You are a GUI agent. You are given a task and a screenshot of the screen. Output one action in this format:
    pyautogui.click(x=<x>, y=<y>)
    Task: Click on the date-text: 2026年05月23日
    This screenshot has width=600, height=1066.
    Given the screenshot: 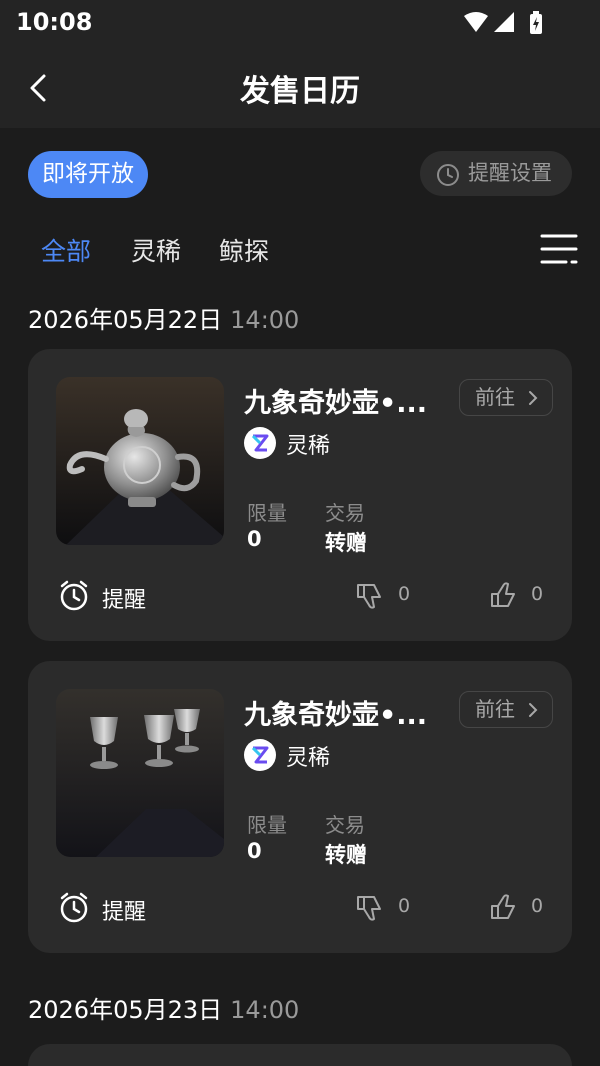 What is the action you would take?
    pyautogui.click(x=125, y=1010)
    